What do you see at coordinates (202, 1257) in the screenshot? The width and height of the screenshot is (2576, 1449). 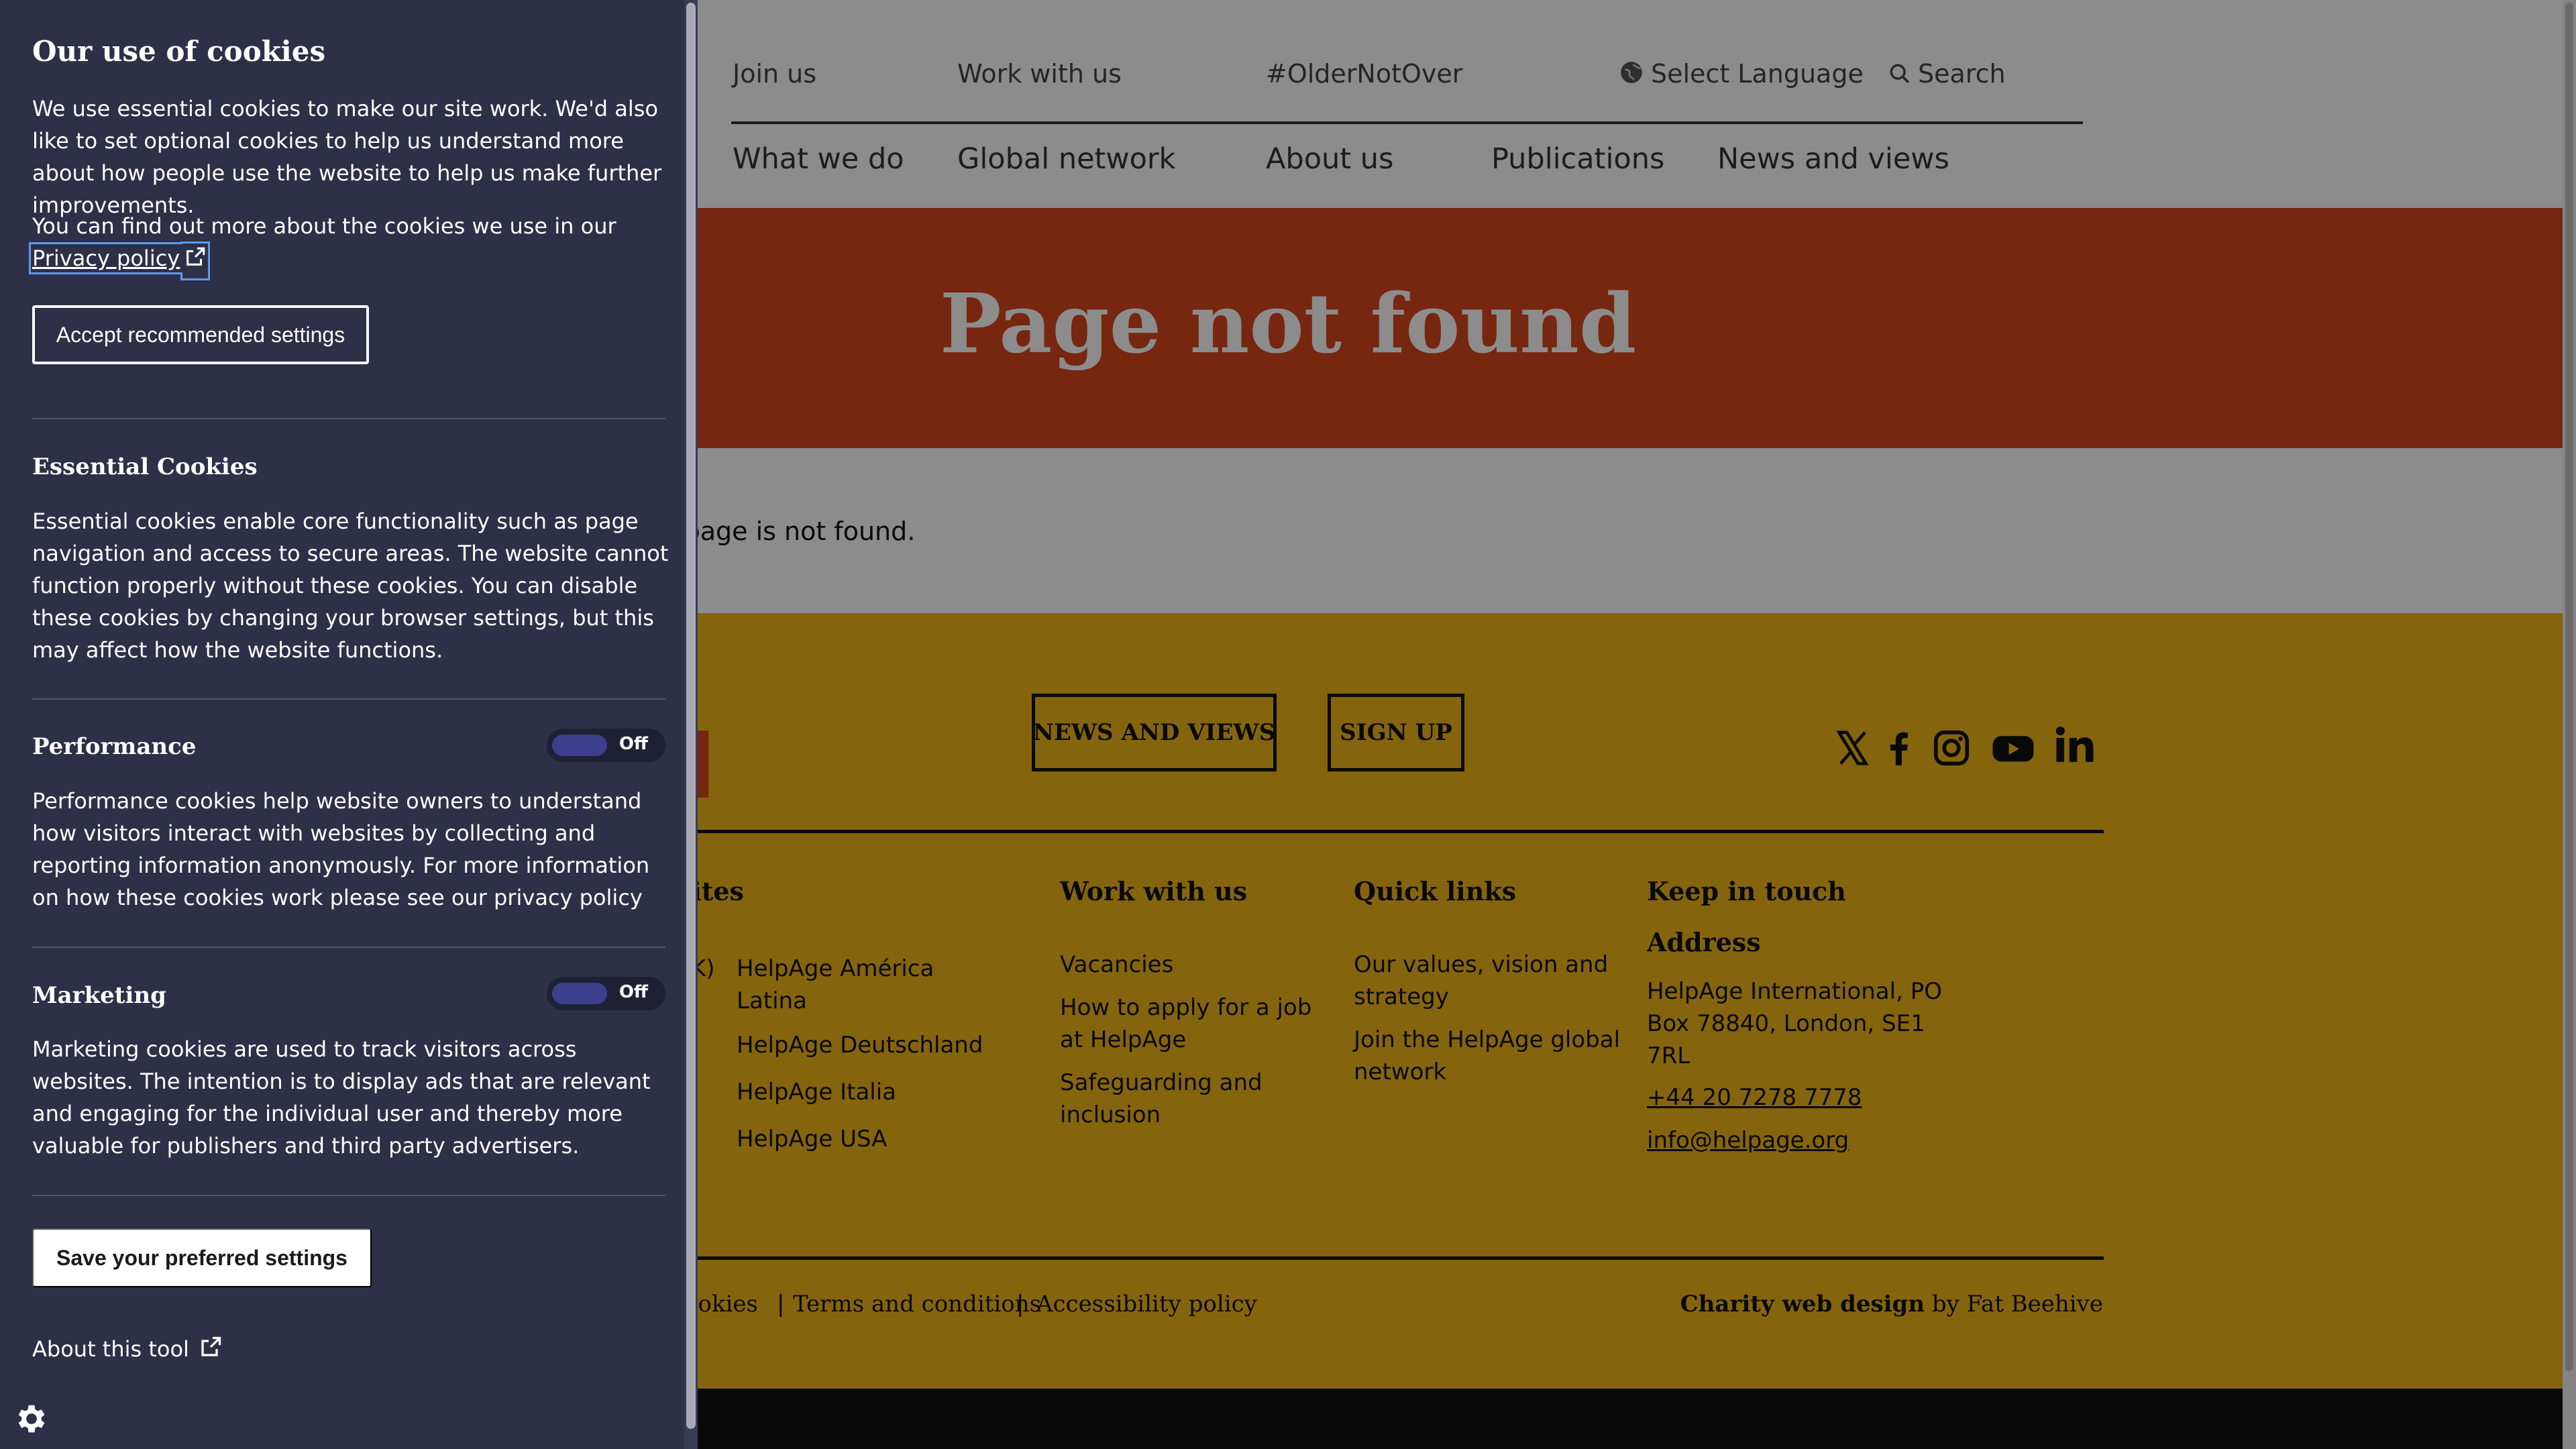 I see `save-preferred-settings-button: Save your preferred settings` at bounding box center [202, 1257].